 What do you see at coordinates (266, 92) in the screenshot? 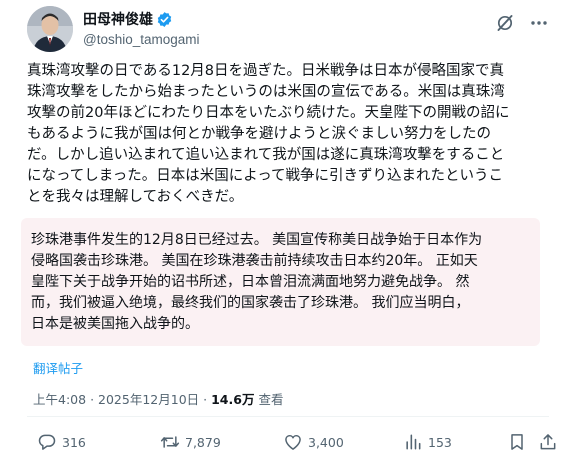
I see `tweet-text-line: 珠湾攻撃をしたから始まったというのは米国の宣伝である。米国は真珠湾` at bounding box center [266, 92].